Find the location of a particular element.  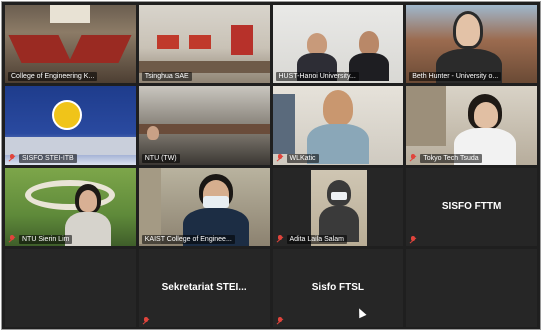

participant-name: Tsinghua SAE is located at coordinates (204, 77).